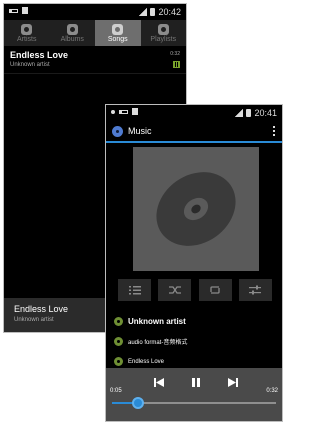  What do you see at coordinates (157, 321) in the screenshot?
I see `artist-name: Unknown artist` at bounding box center [157, 321].